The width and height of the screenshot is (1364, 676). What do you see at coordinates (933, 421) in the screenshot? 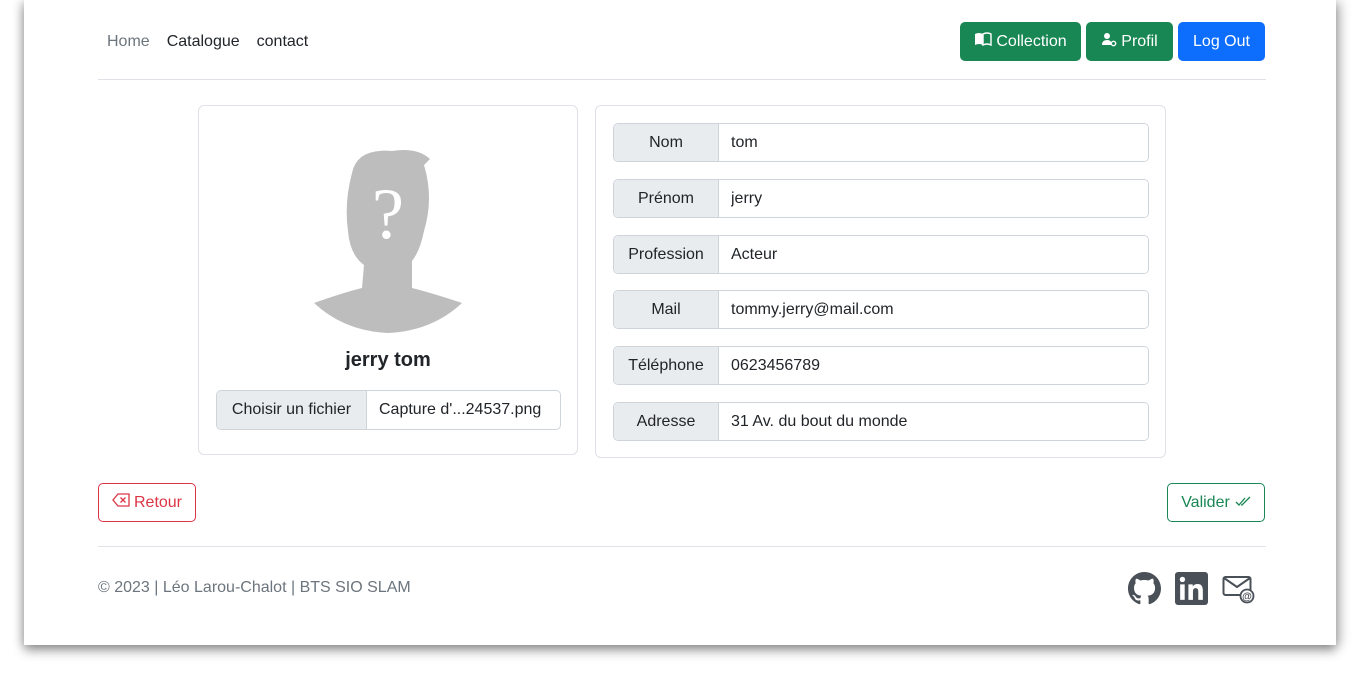
I see `adresse-input` at bounding box center [933, 421].